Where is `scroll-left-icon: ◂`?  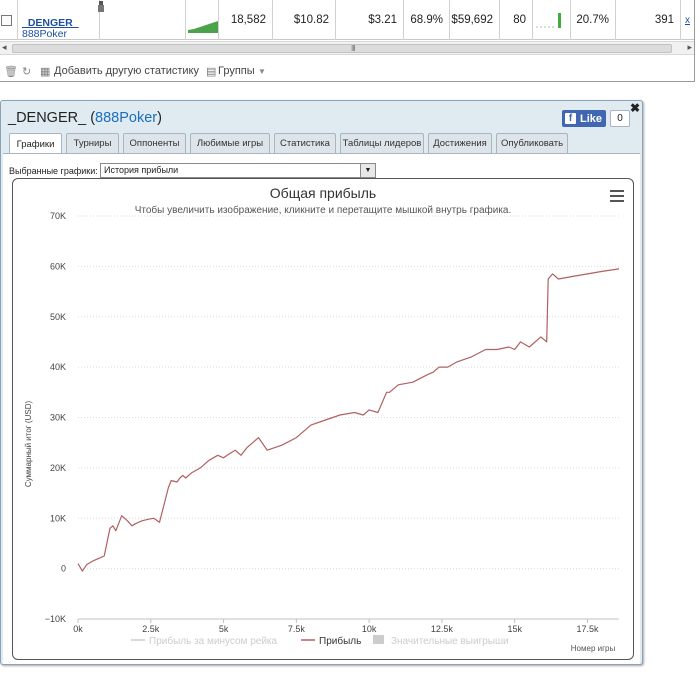 scroll-left-icon: ◂ is located at coordinates (4, 47).